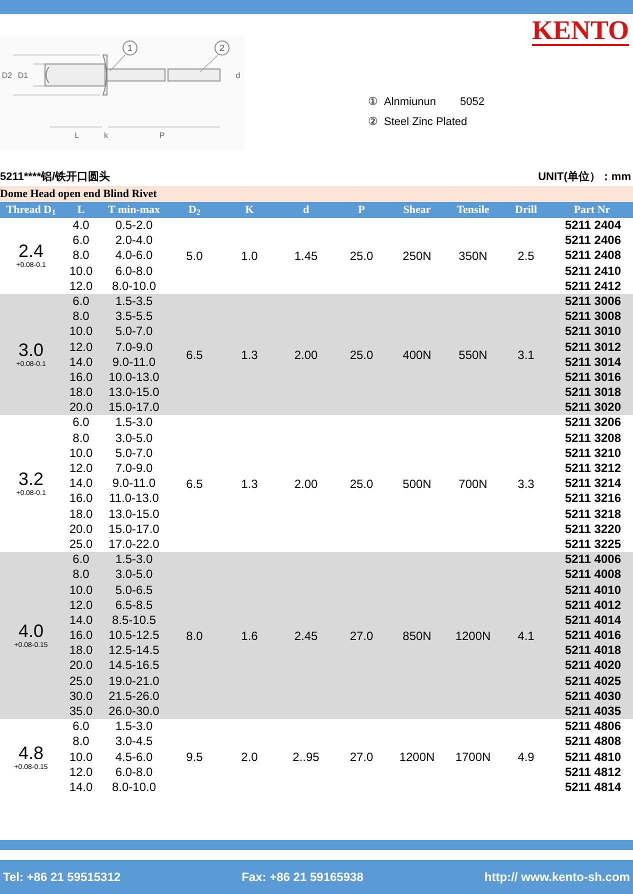  What do you see at coordinates (592, 331) in the screenshot?
I see `part-number: 5211 3010` at bounding box center [592, 331].